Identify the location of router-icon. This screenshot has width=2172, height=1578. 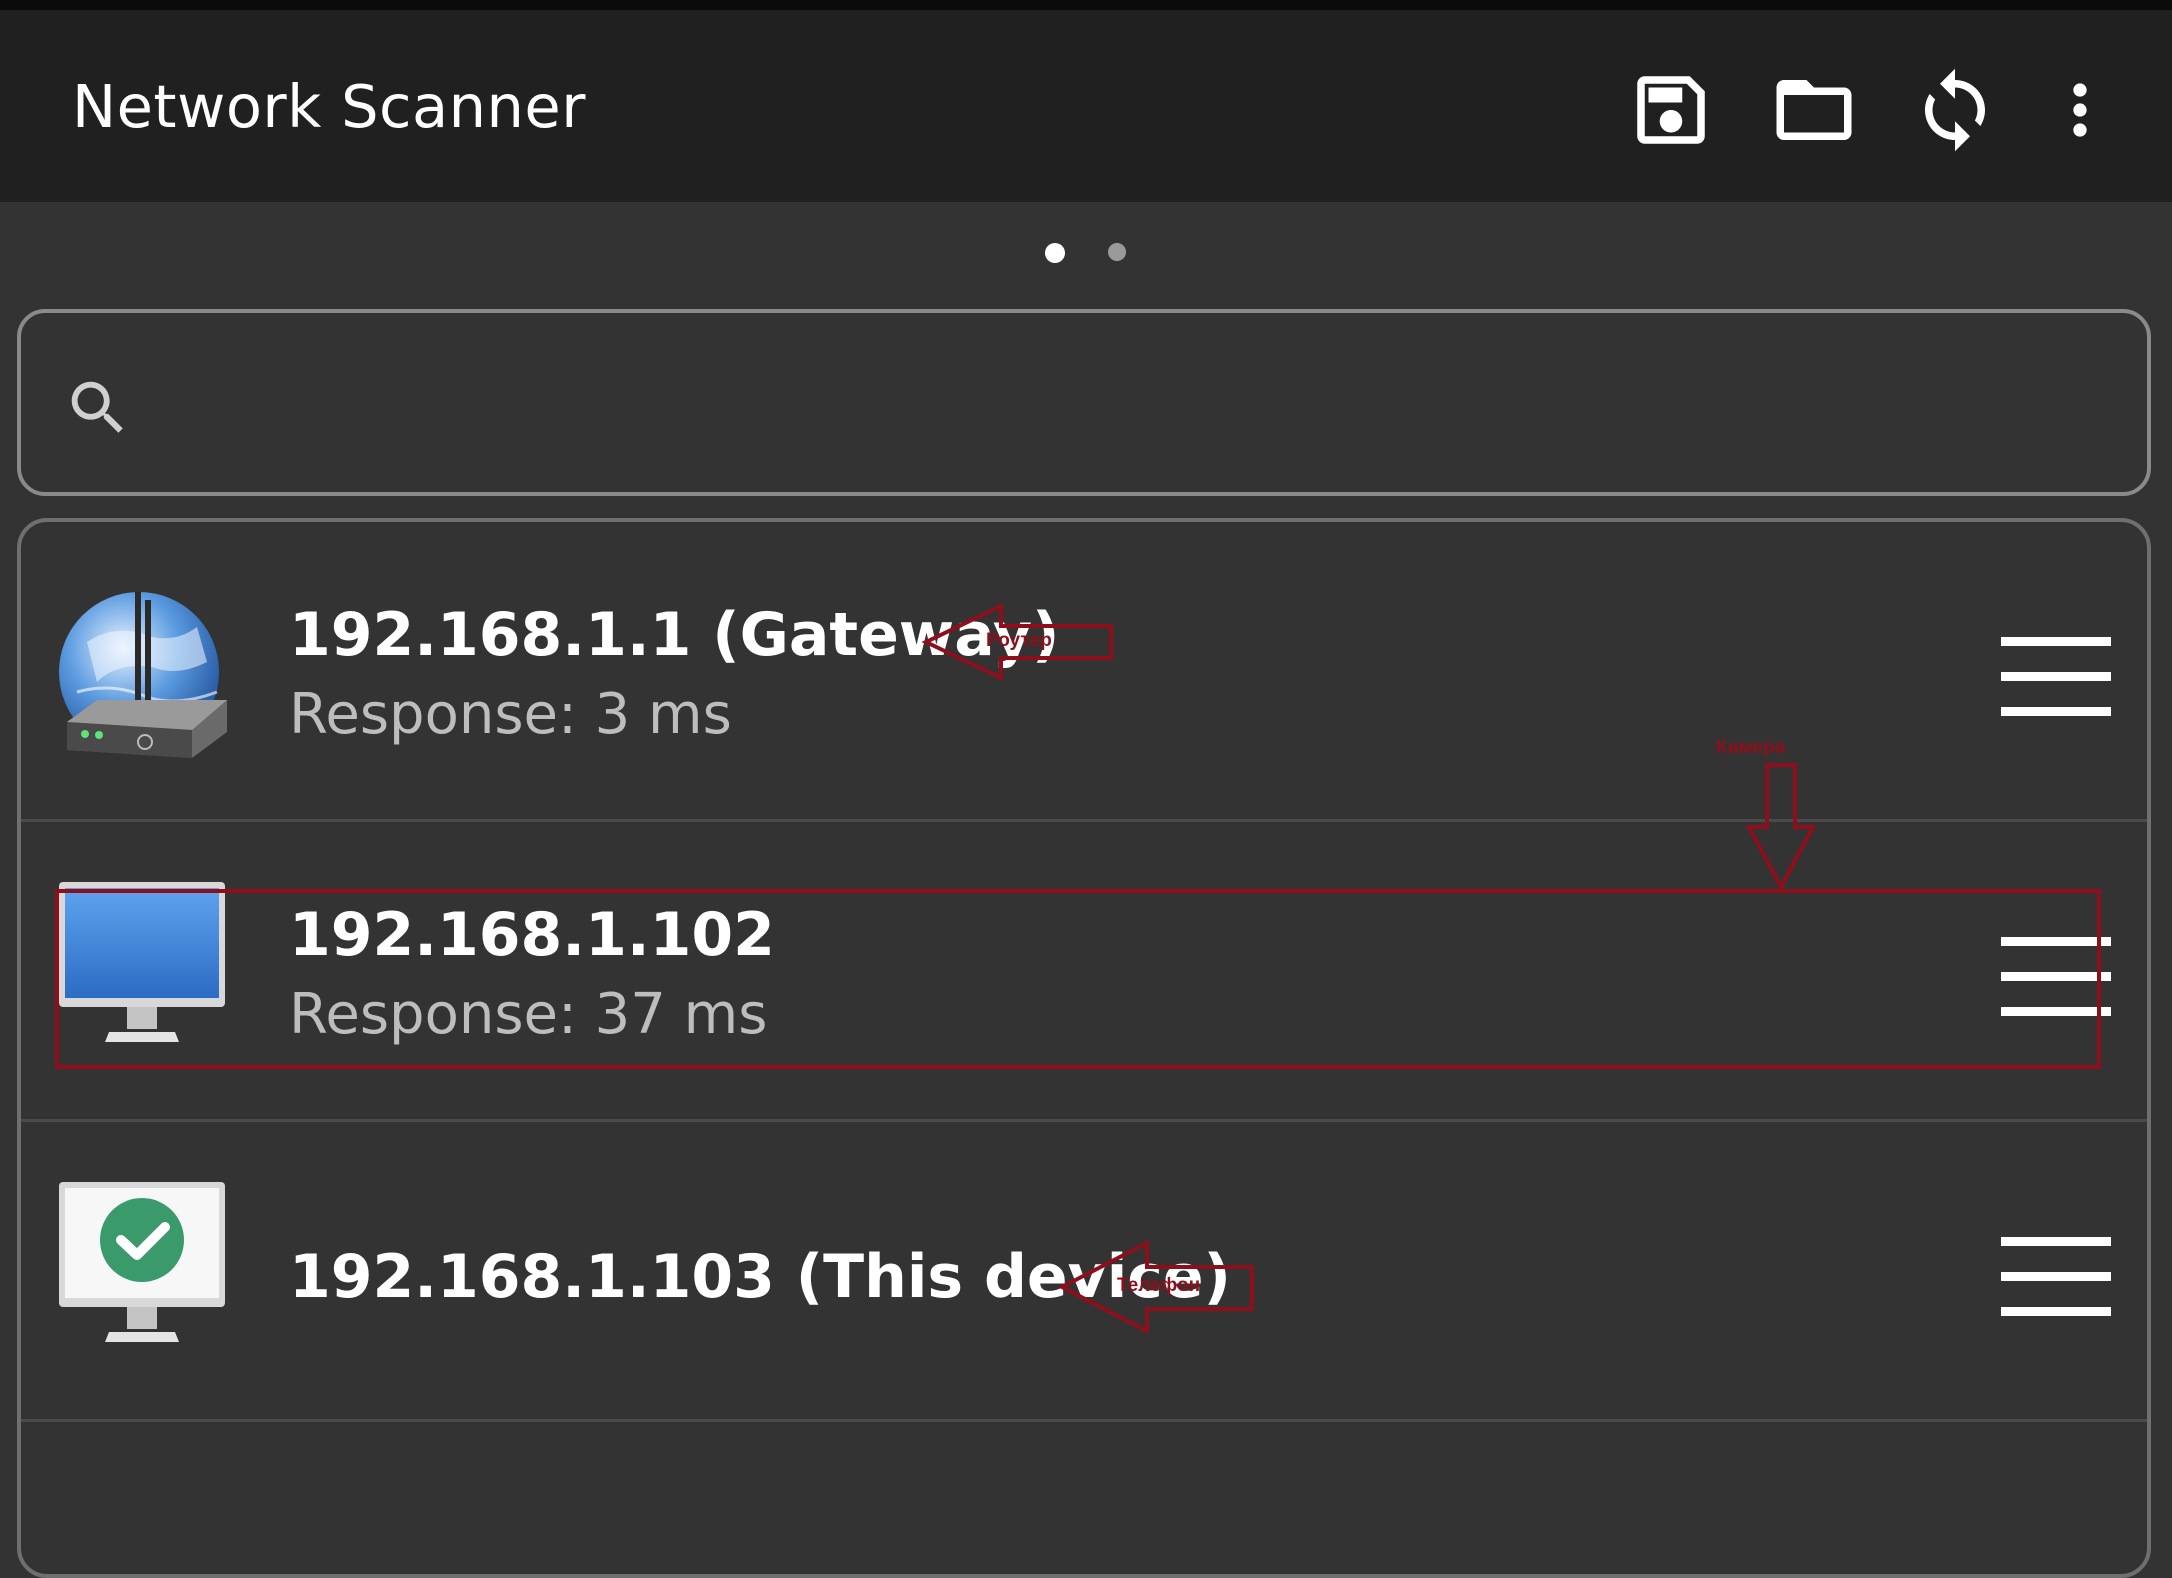
(147, 677).